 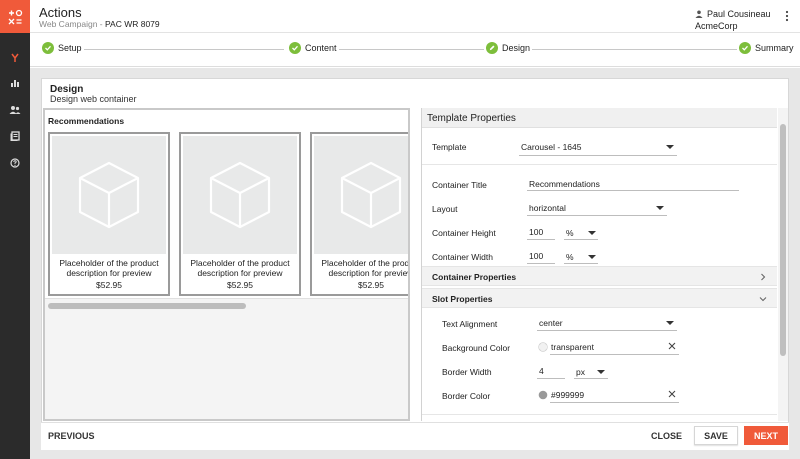 What do you see at coordinates (580, 372) in the screenshot?
I see `border-width-unit-select: px` at bounding box center [580, 372].